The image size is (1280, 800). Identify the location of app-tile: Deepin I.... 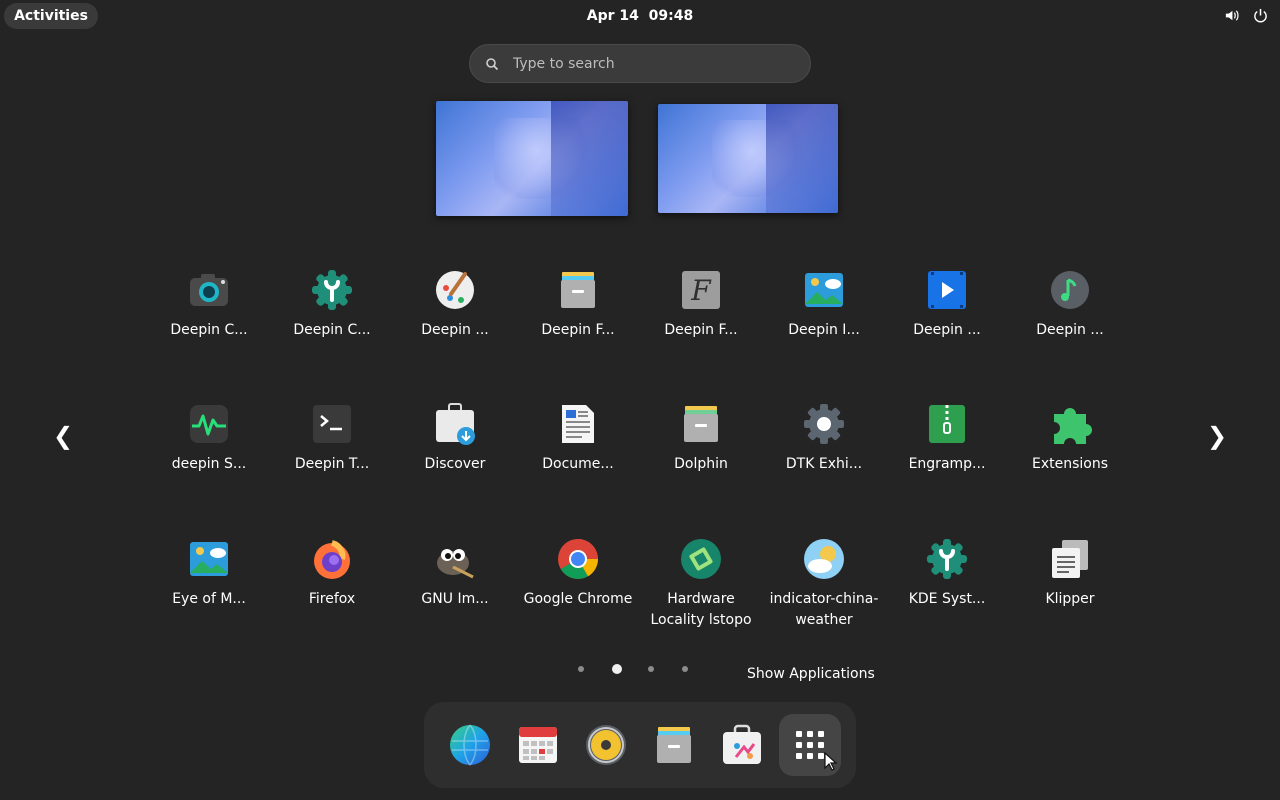
(824, 304).